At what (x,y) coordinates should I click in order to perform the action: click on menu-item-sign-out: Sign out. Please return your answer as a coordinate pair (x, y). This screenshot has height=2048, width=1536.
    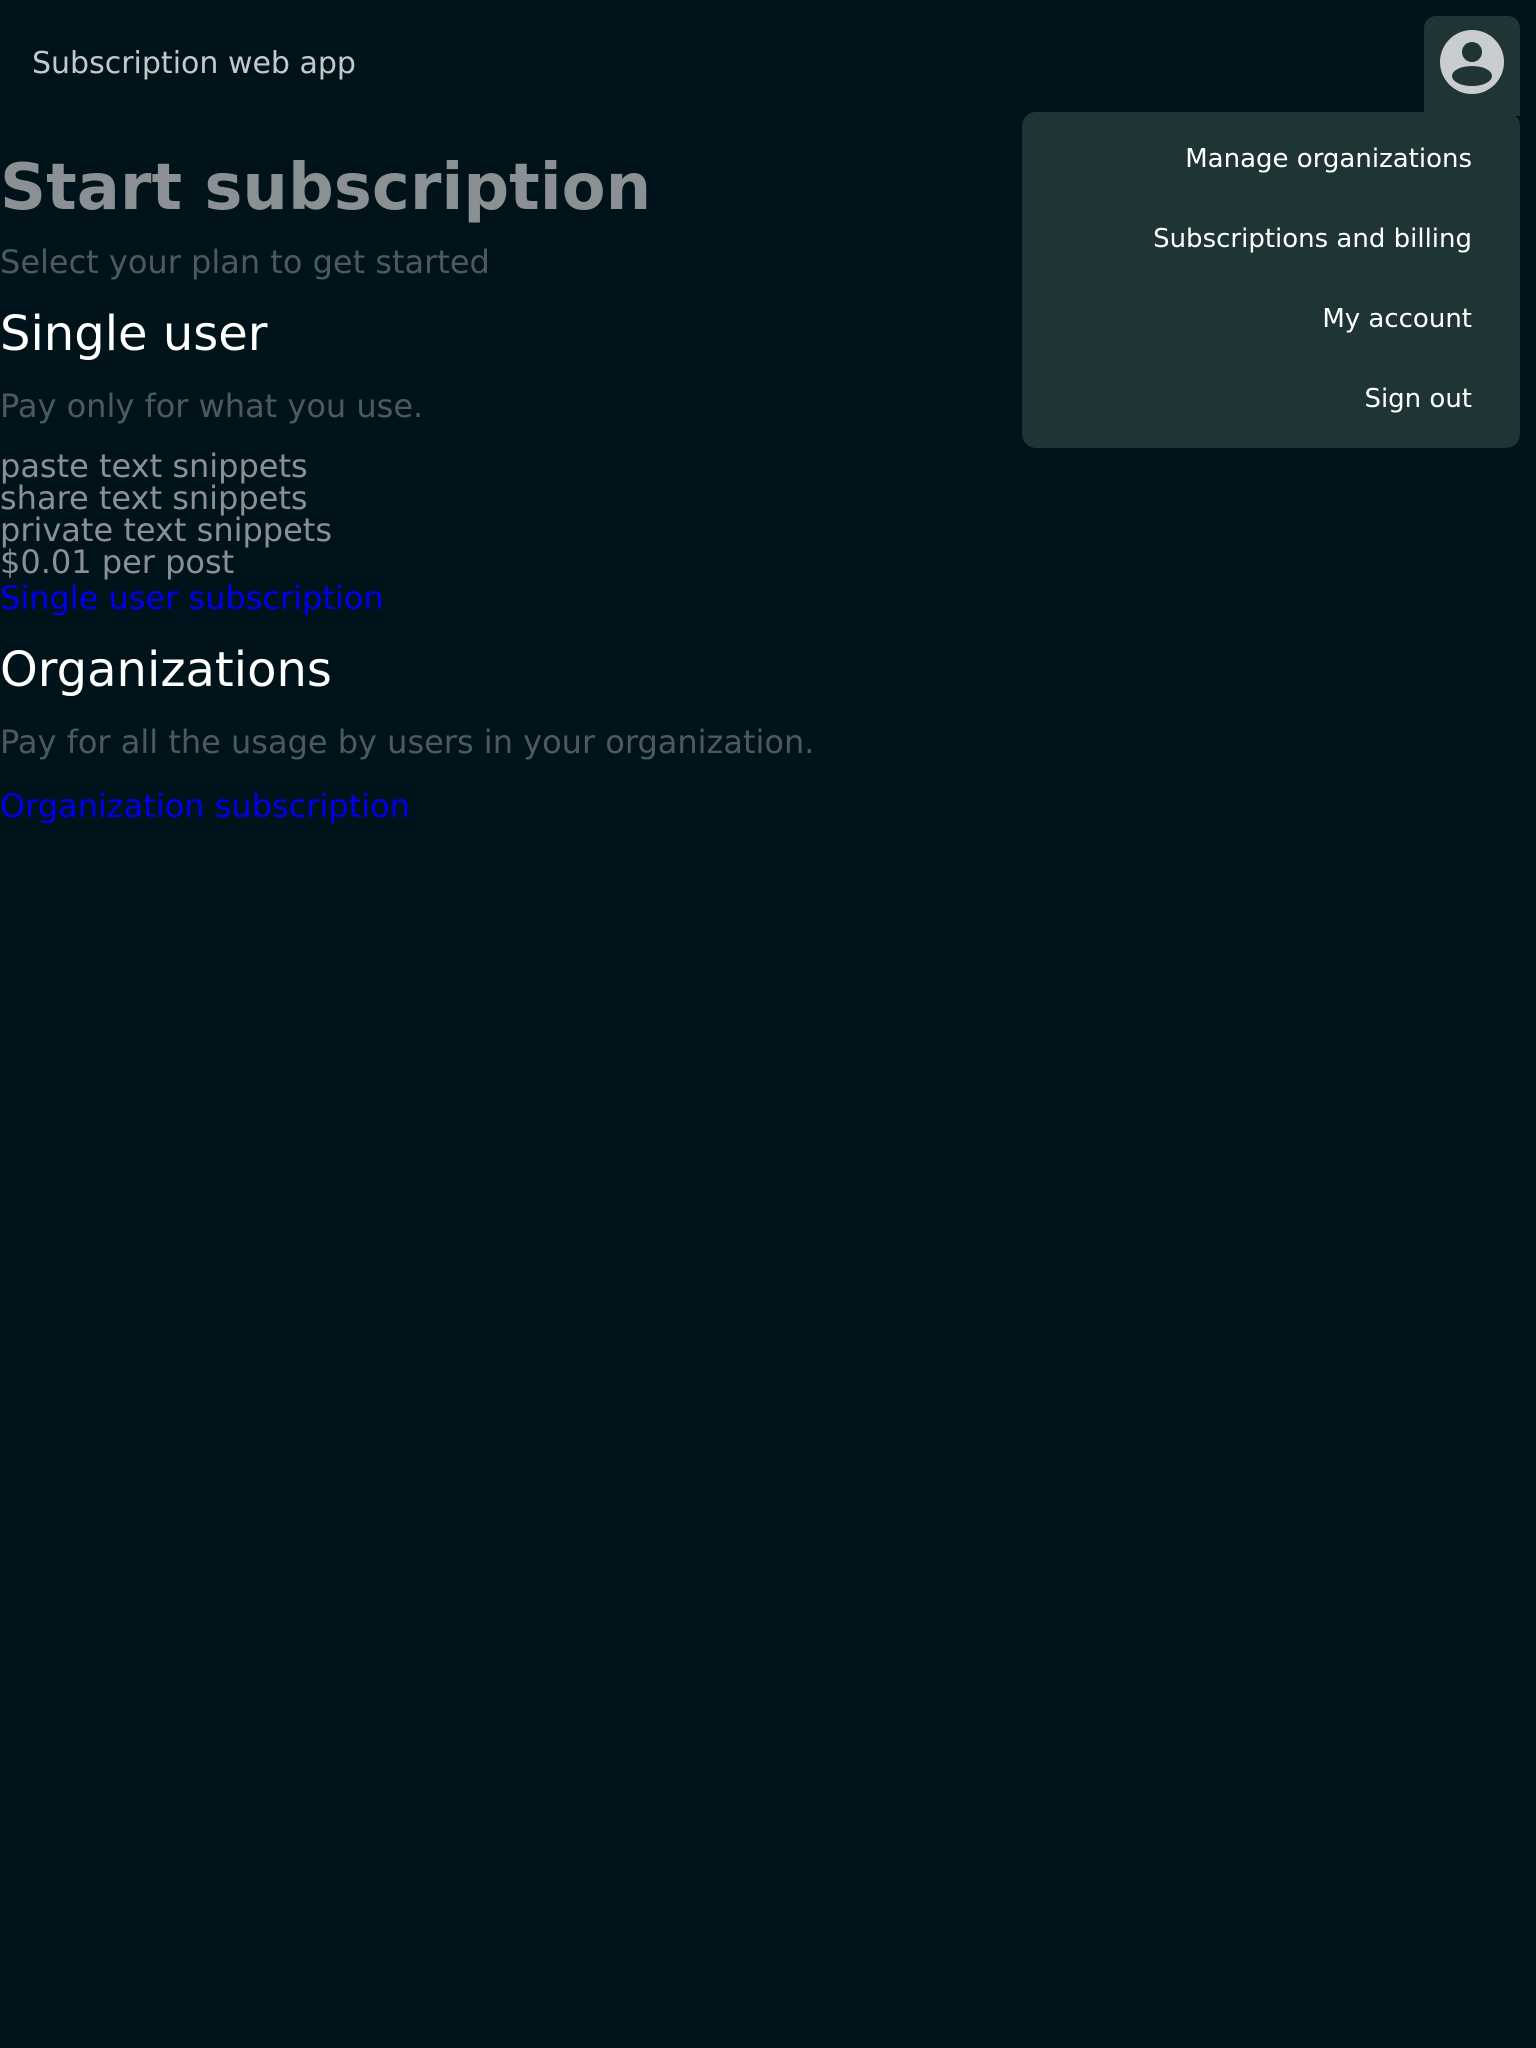
    Looking at the image, I should click on (1418, 399).